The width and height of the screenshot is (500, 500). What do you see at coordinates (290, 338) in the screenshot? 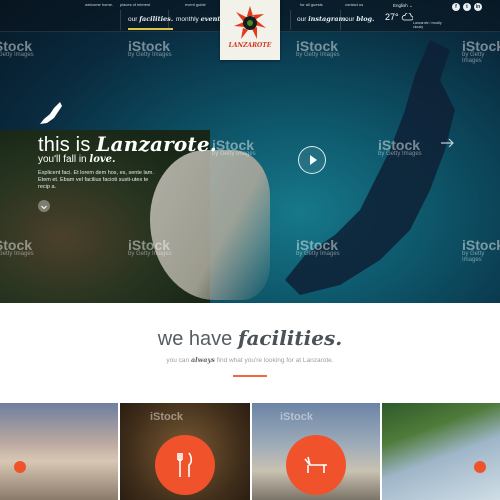
I see `facilities-title-strong: facilities.` at bounding box center [290, 338].